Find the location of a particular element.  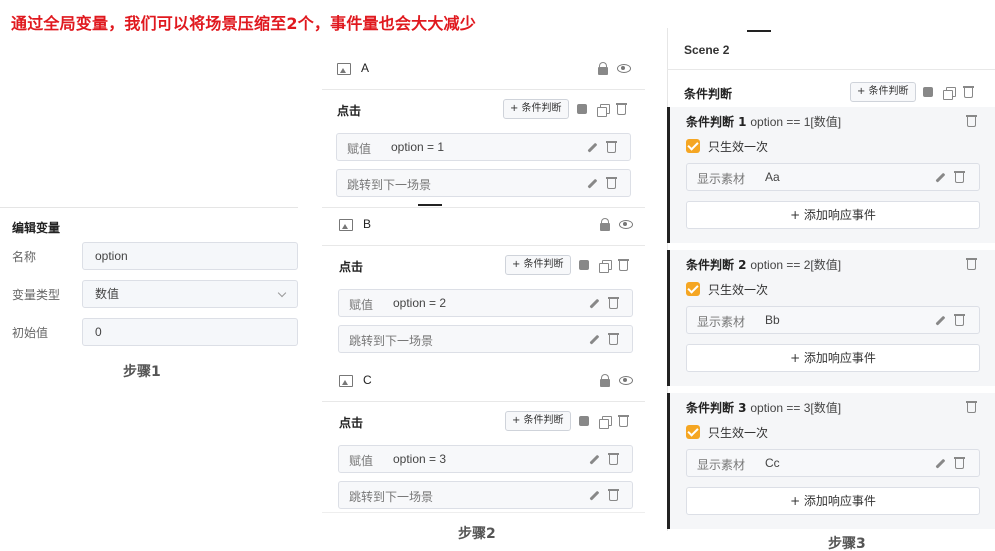

jump-row-b: 跳转到下一场景 is located at coordinates (485, 339).